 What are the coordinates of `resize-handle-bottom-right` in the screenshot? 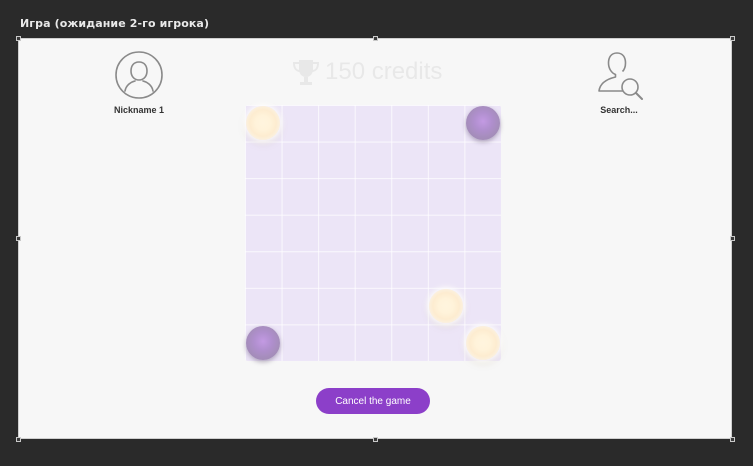 It's located at (732, 439).